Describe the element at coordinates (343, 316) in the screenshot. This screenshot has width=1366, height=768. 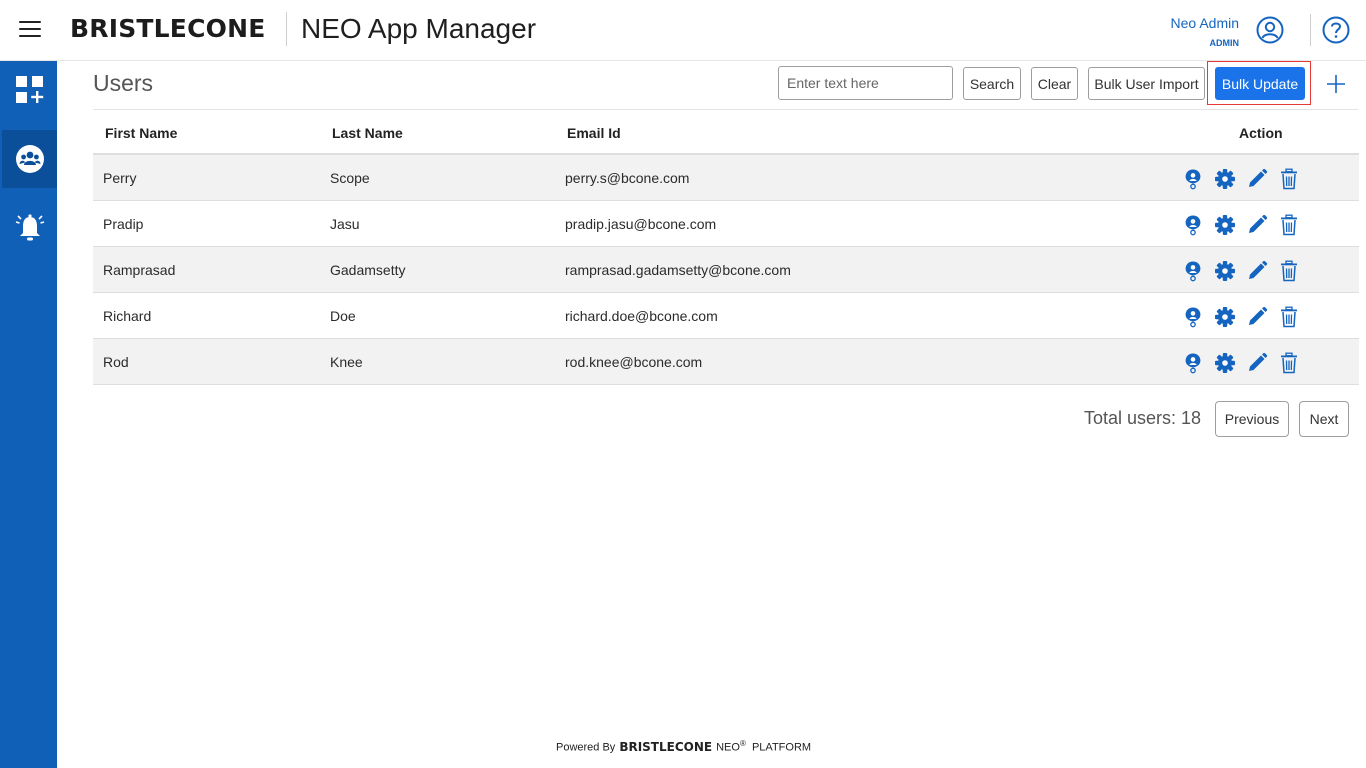
I see `cell-last-name: Doe` at that location.